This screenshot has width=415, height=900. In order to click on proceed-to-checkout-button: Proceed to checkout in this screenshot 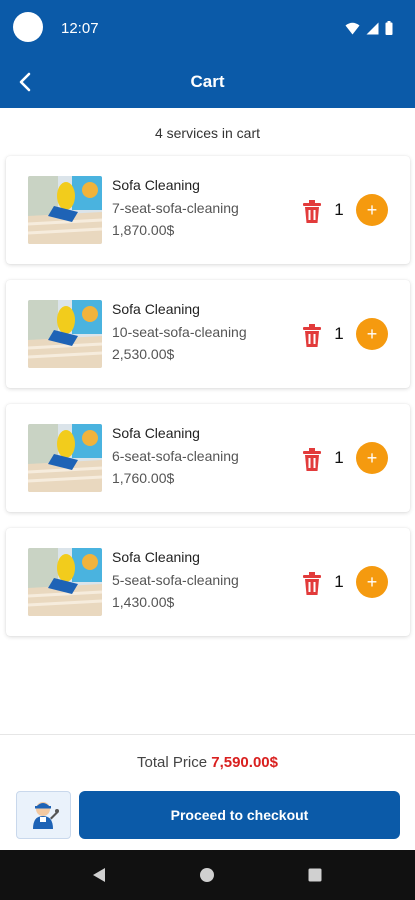, I will do `click(239, 815)`.